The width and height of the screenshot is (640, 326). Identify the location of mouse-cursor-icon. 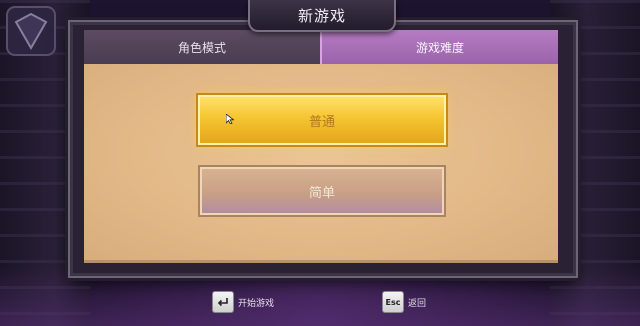
(230, 119).